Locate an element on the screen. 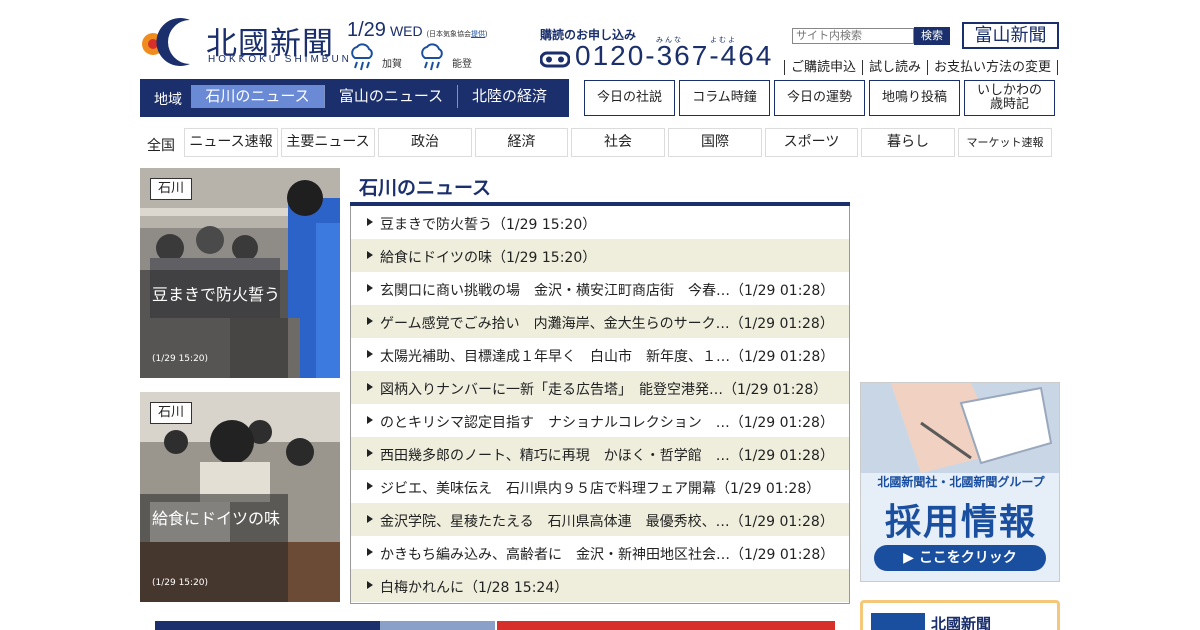 This screenshot has height=630, width=1200. link-horoscope: 今日の運勢 is located at coordinates (819, 98).